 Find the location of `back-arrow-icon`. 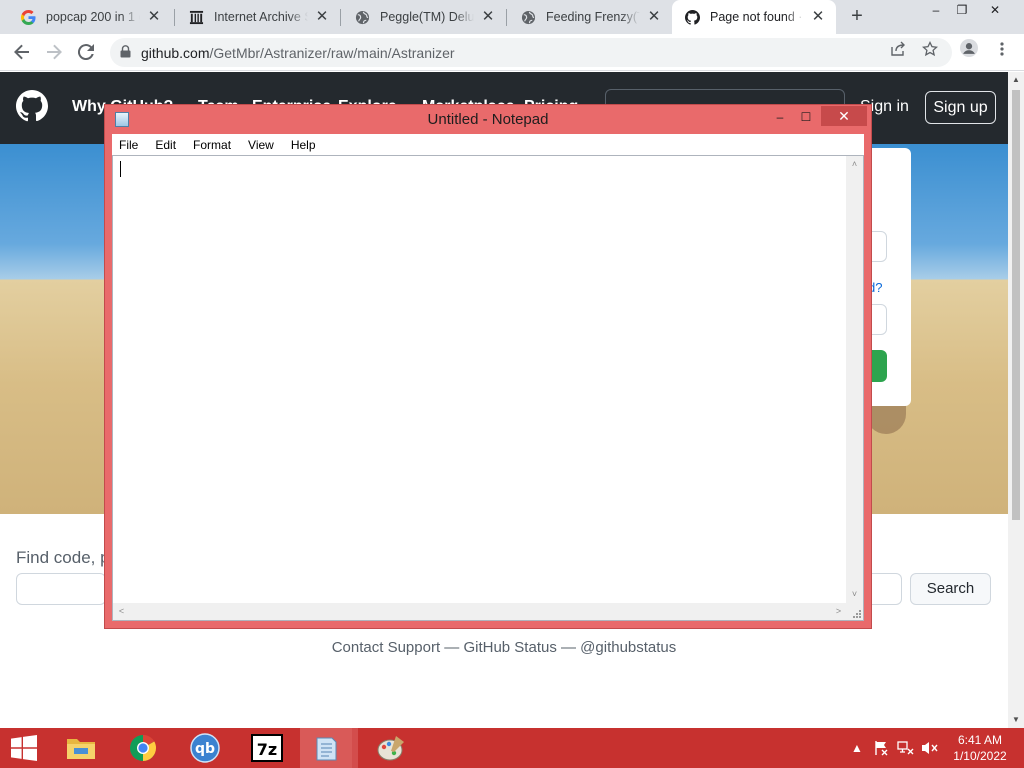

back-arrow-icon is located at coordinates (22, 52).